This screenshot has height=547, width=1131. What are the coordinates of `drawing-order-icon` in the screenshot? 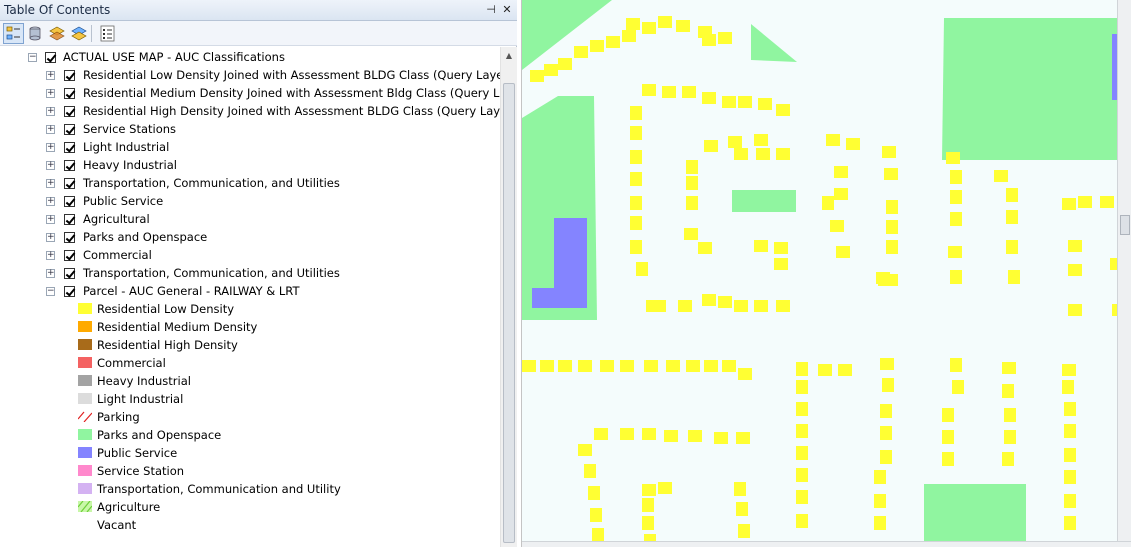 It's located at (13, 33).